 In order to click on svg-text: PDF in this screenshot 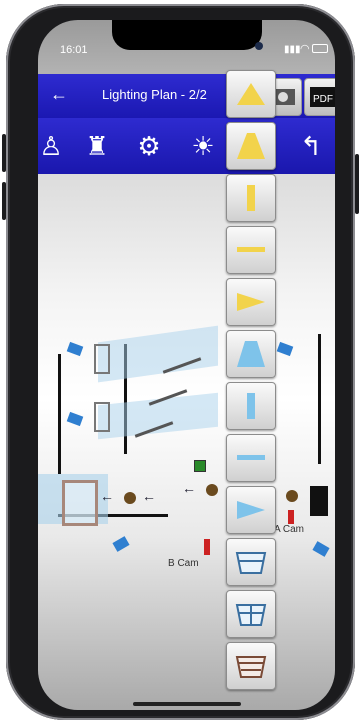, I will do `click(323, 99)`.